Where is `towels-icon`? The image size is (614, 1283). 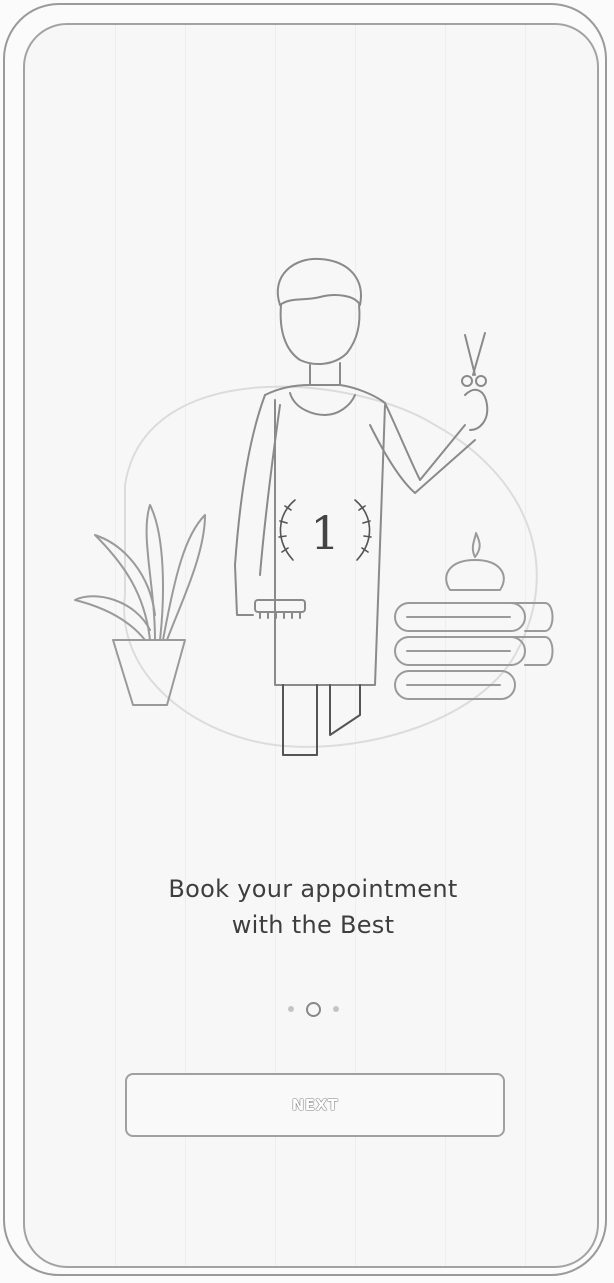
towels-icon is located at coordinates (474, 651).